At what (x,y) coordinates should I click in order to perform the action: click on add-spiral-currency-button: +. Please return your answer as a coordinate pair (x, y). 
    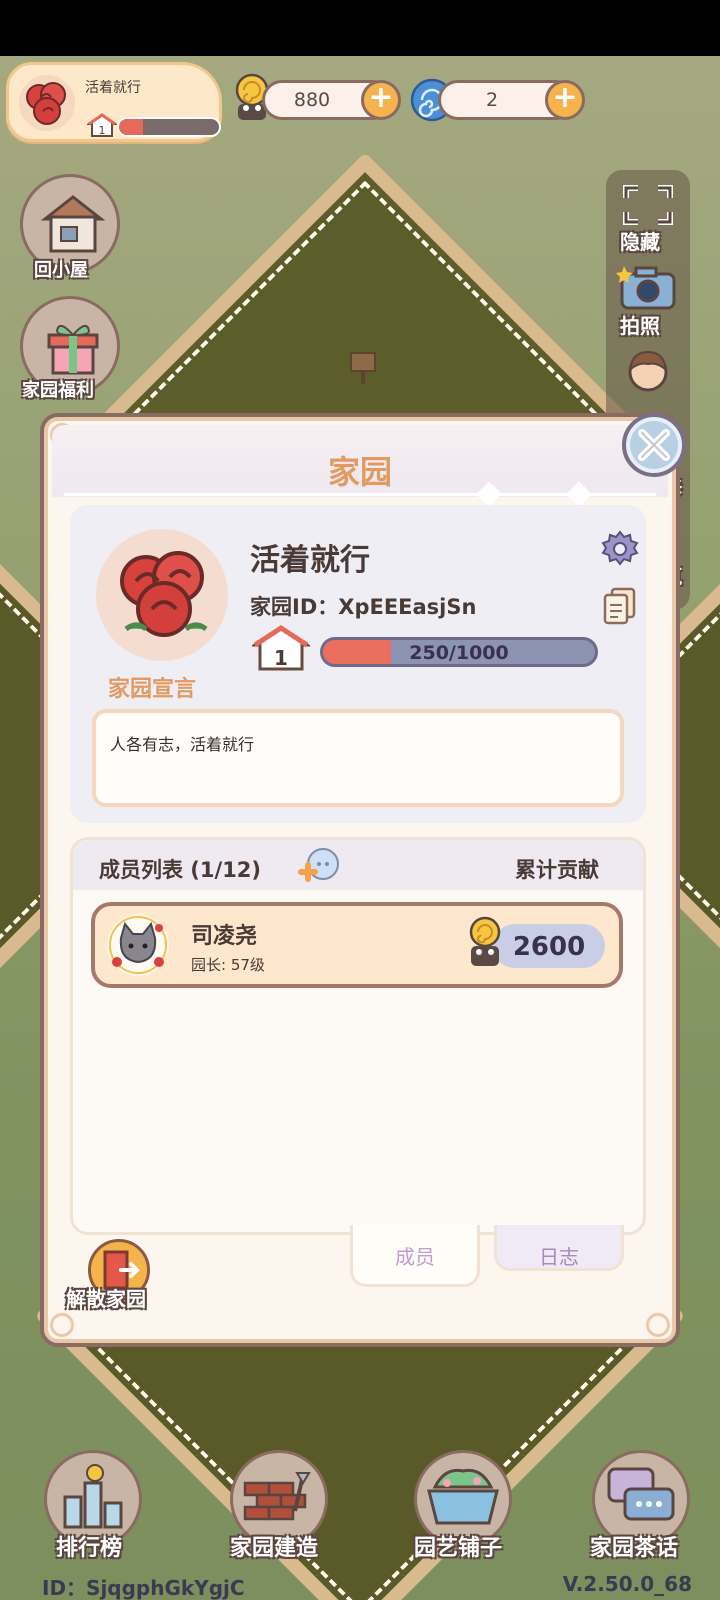
    Looking at the image, I should click on (565, 100).